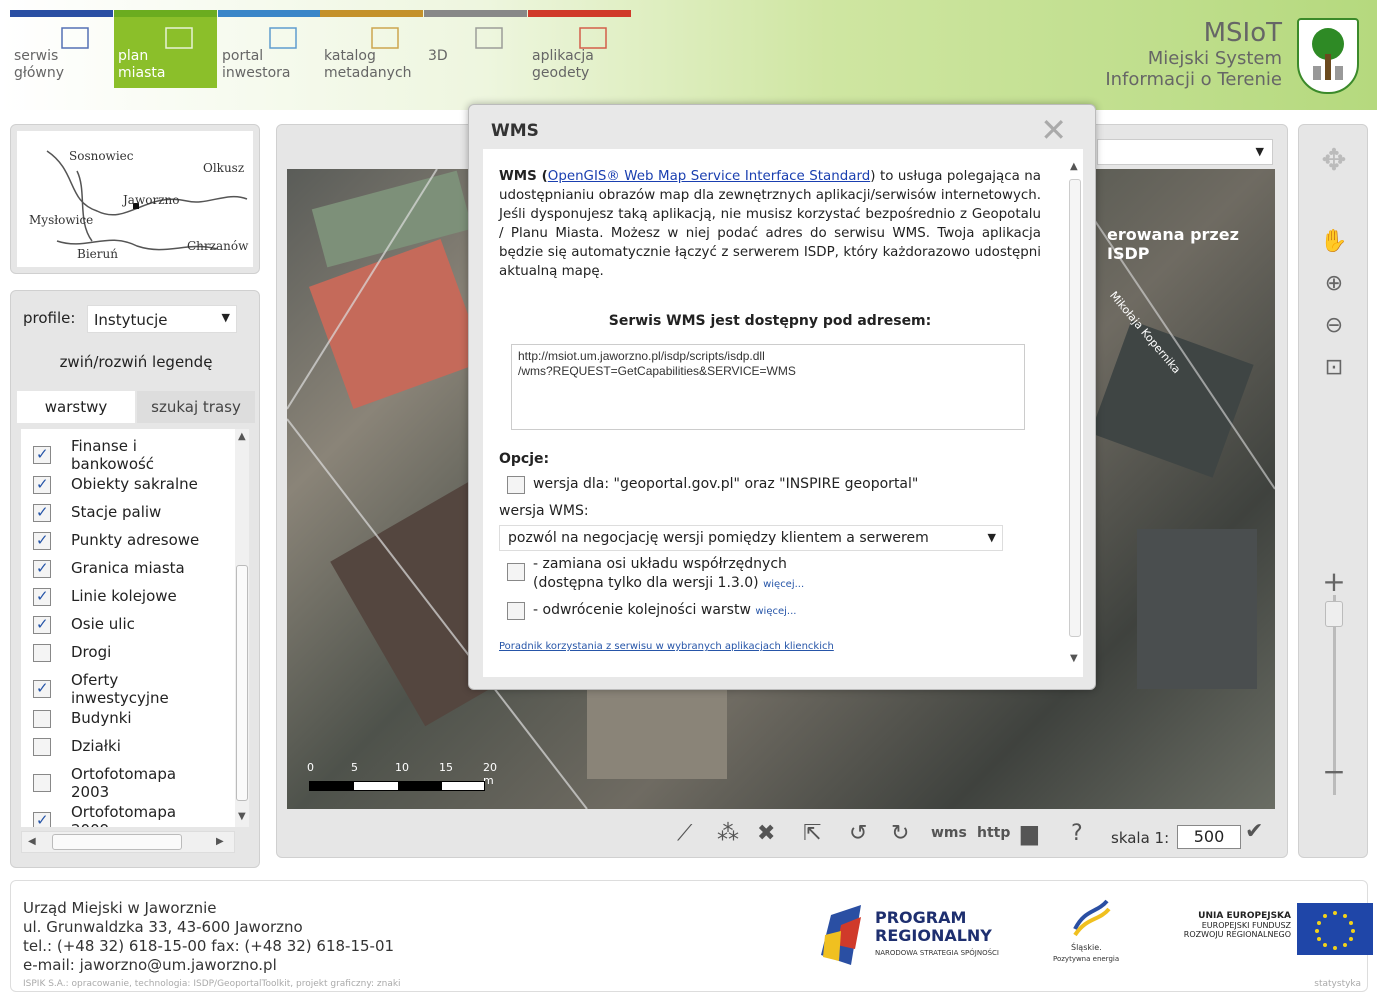  What do you see at coordinates (113, 455) in the screenshot?
I see `layer-label: Finanse i bankowość` at bounding box center [113, 455].